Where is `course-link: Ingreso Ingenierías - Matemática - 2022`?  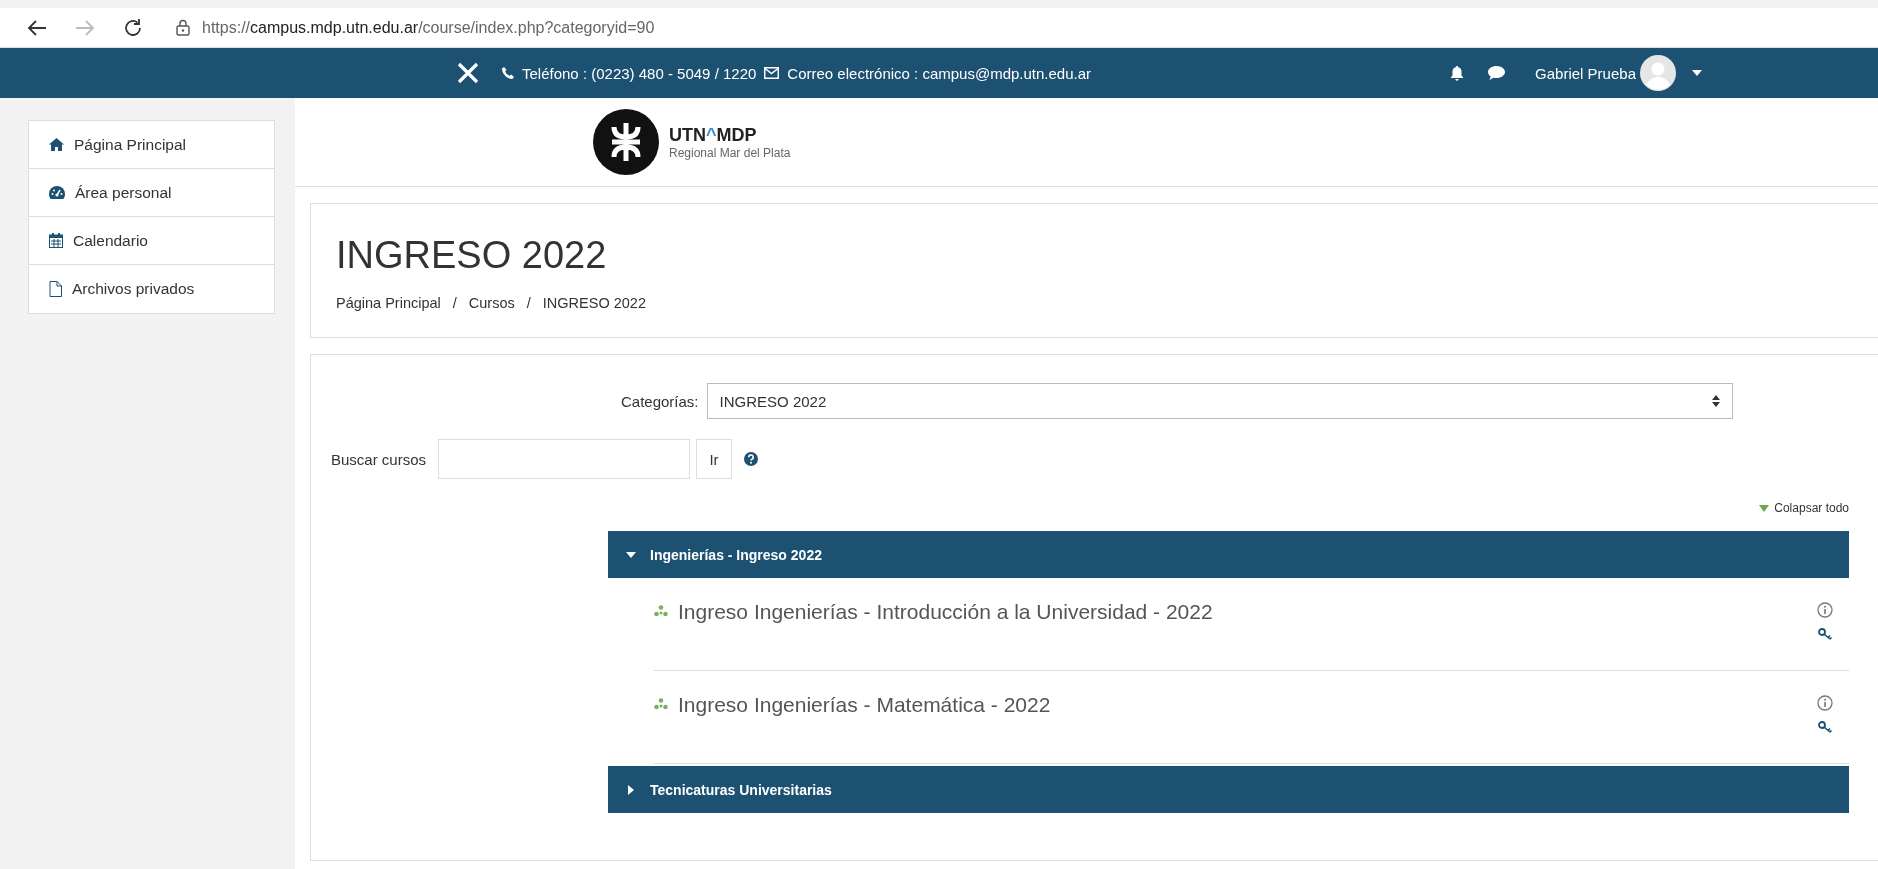 course-link: Ingreso Ingenierías - Matemática - 2022 is located at coordinates (1247, 705).